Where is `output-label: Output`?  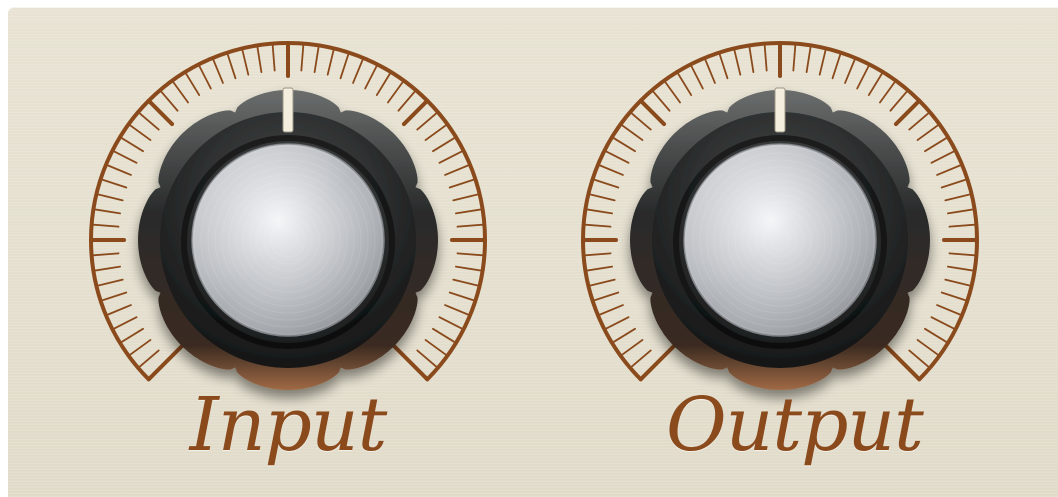
output-label: Output is located at coordinates (795, 425).